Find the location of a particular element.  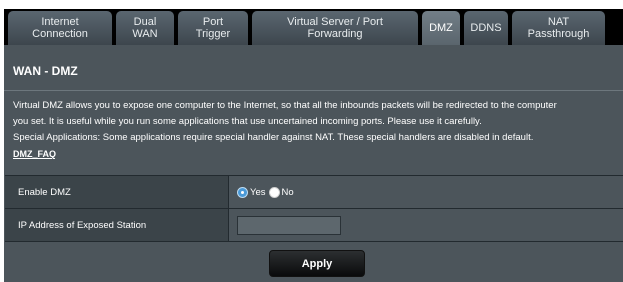

exposed-station-value is located at coordinates (426, 225).